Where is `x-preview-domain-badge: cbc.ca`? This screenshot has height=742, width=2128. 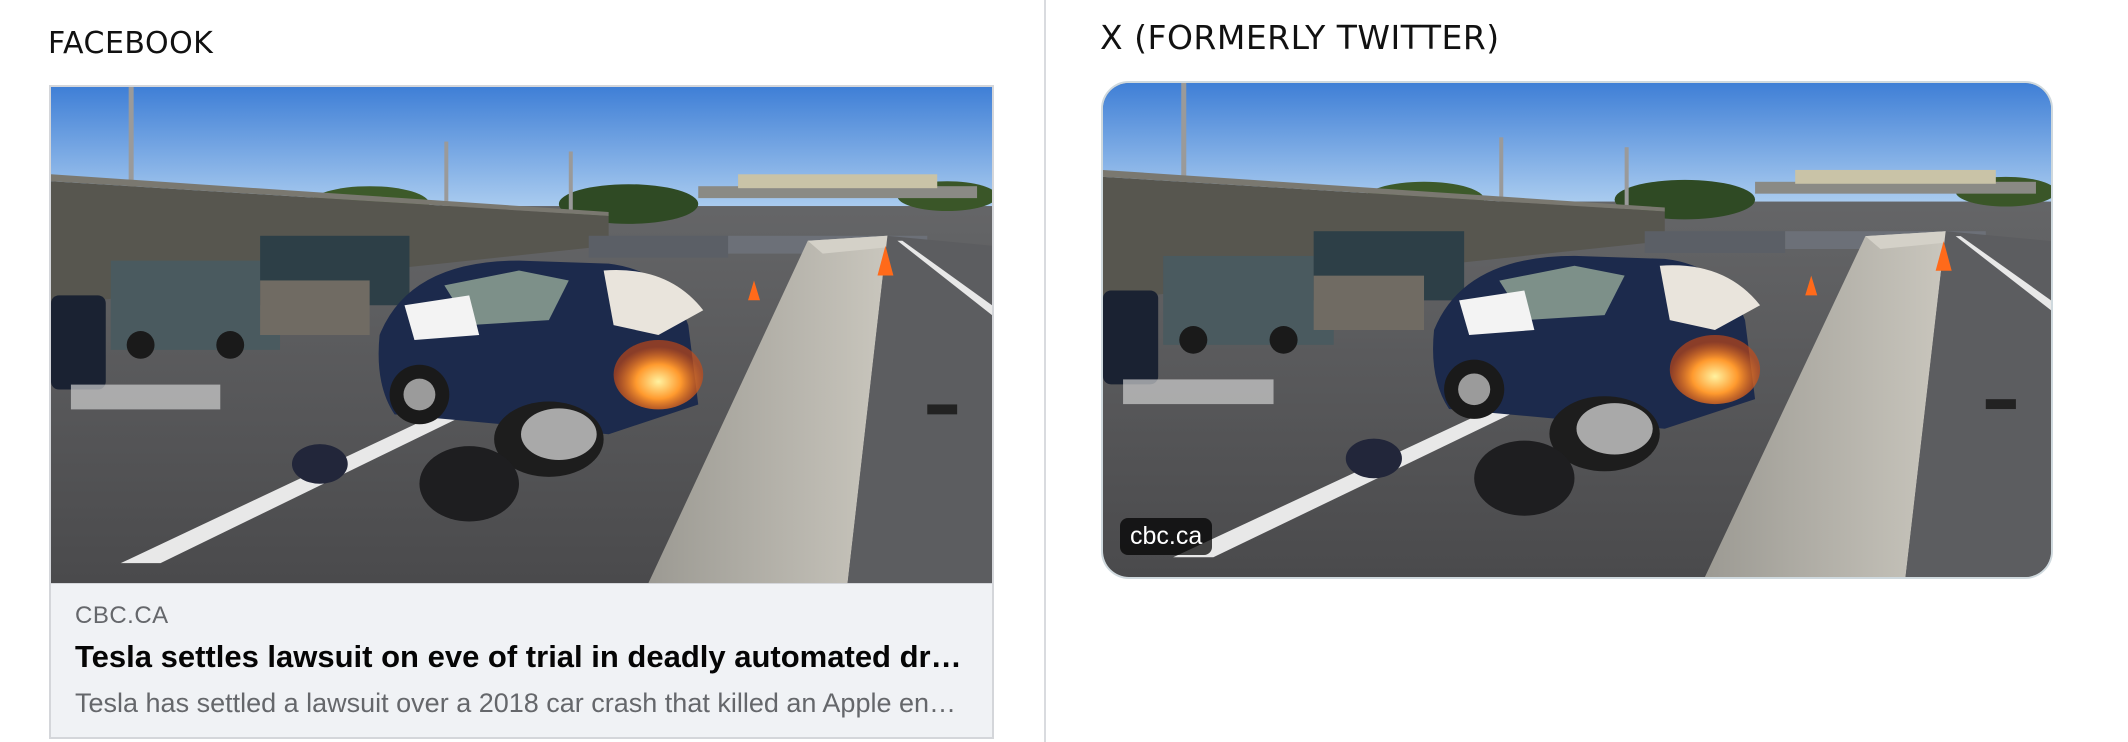 x-preview-domain-badge: cbc.ca is located at coordinates (1166, 536).